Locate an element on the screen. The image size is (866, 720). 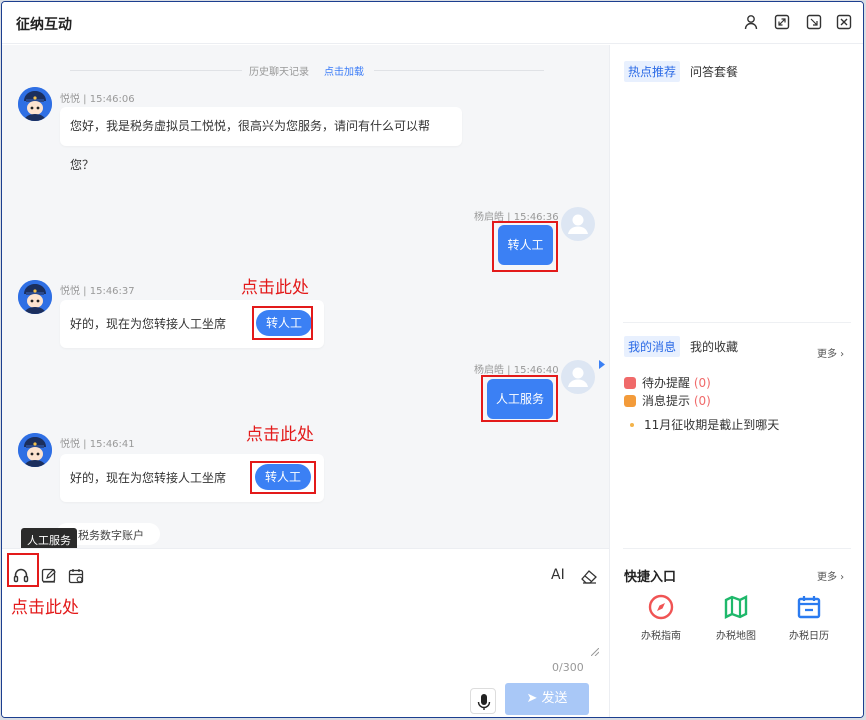
message-meta: 杨启皓 | 15:46:40 is located at coordinates (516, 370).